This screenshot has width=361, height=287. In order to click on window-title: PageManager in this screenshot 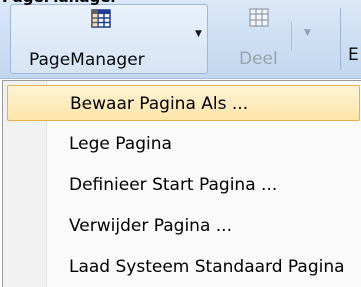, I will do `click(116, 4)`.